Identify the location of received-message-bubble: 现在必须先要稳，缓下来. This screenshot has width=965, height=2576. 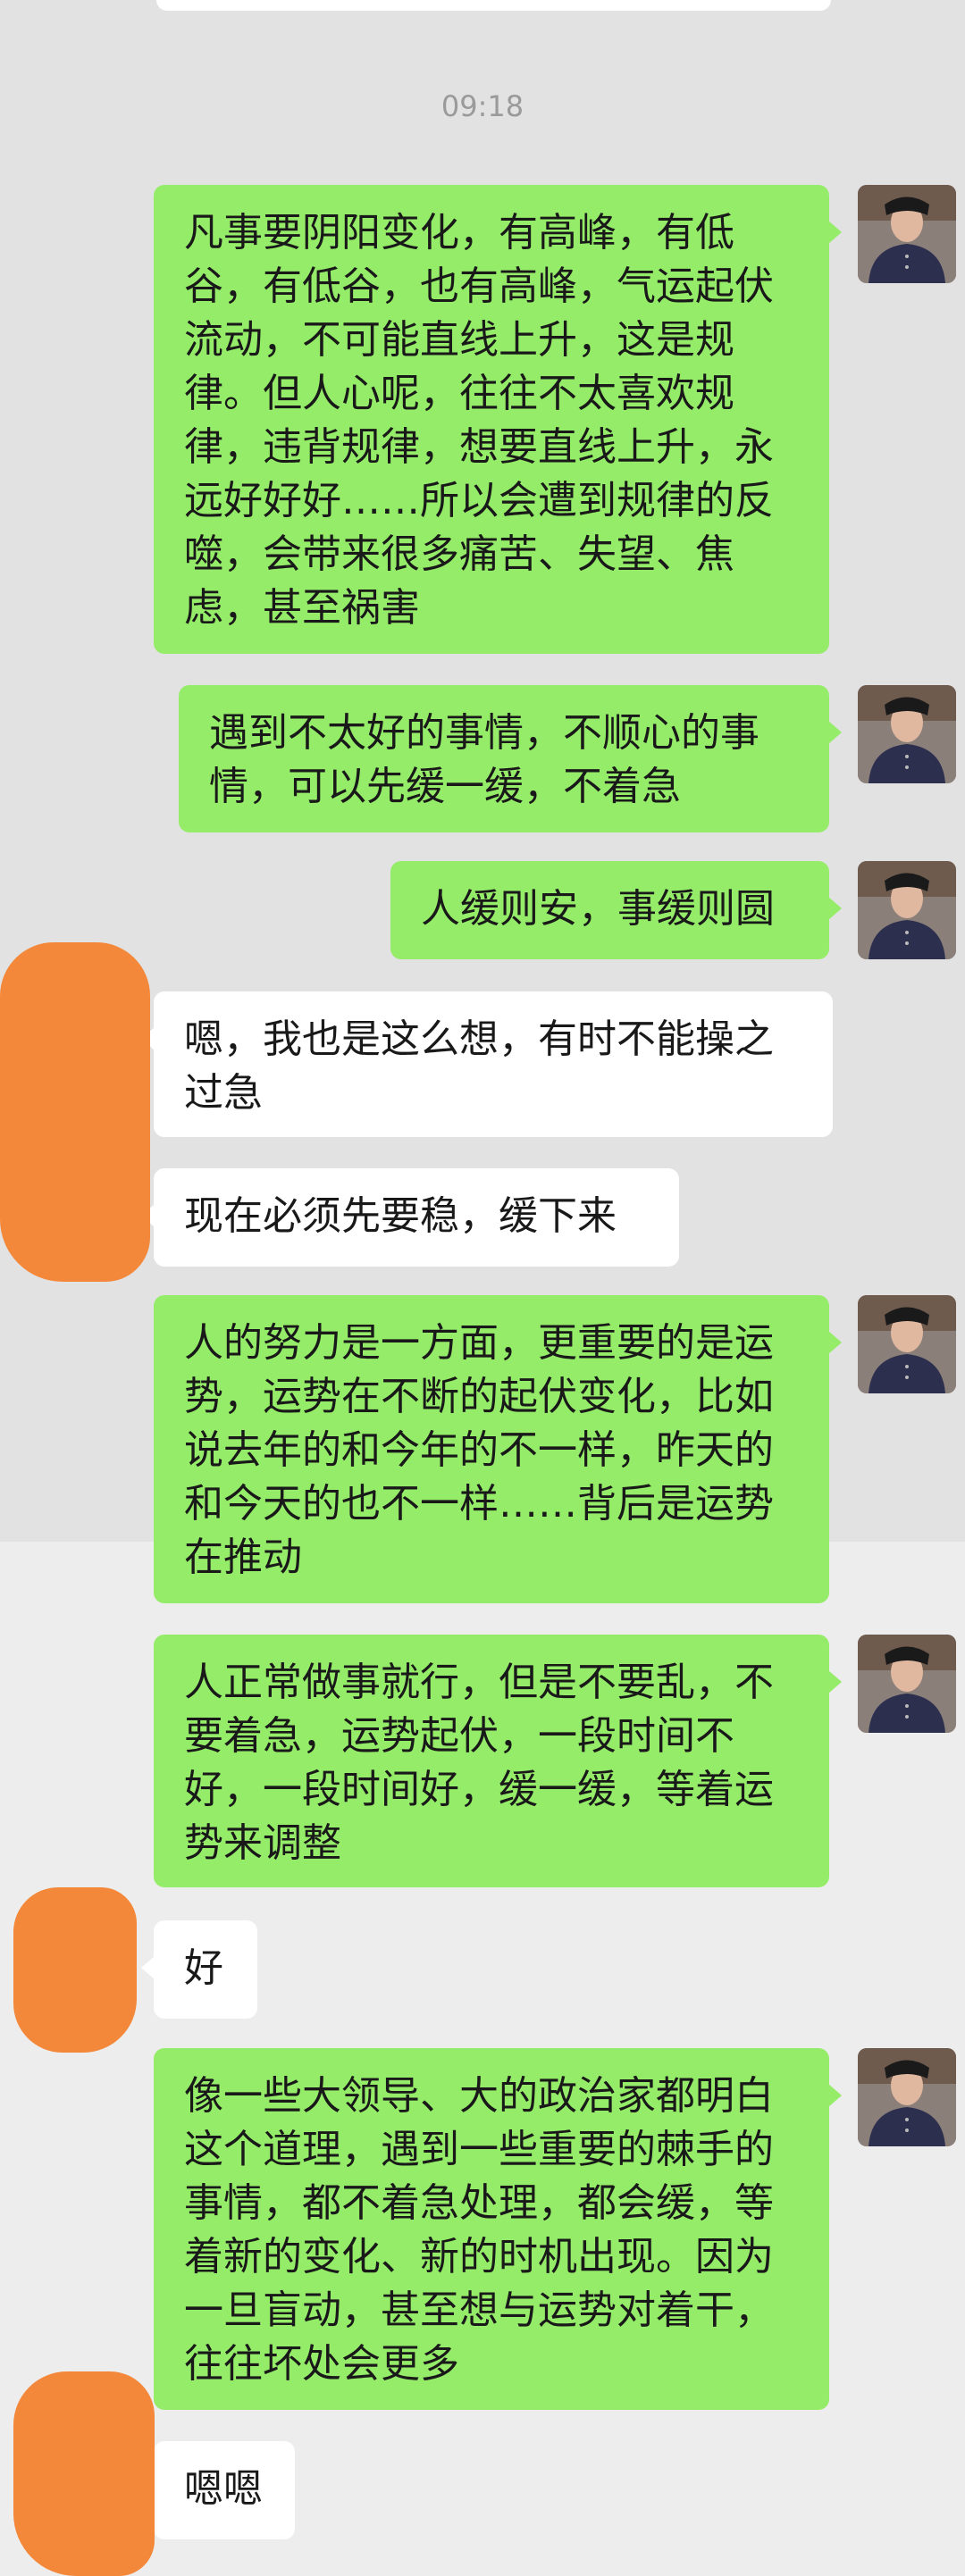
(410, 1218).